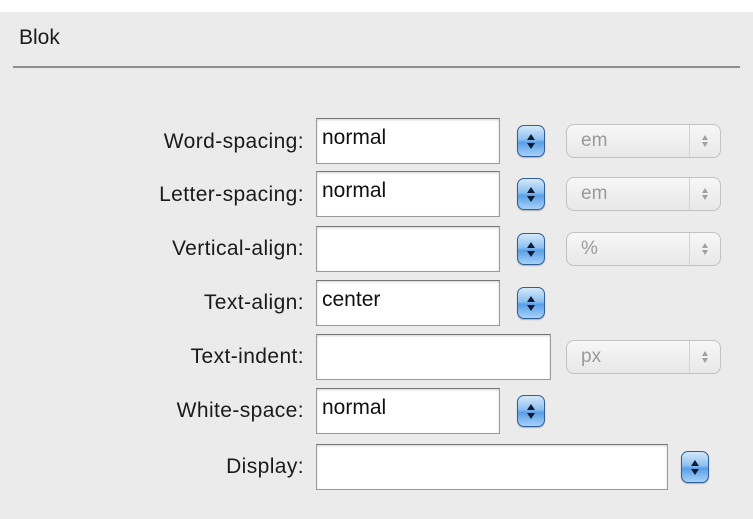 Image resolution: width=753 pixels, height=519 pixels. What do you see at coordinates (253, 302) in the screenshot?
I see `text-align-label: Text-align:` at bounding box center [253, 302].